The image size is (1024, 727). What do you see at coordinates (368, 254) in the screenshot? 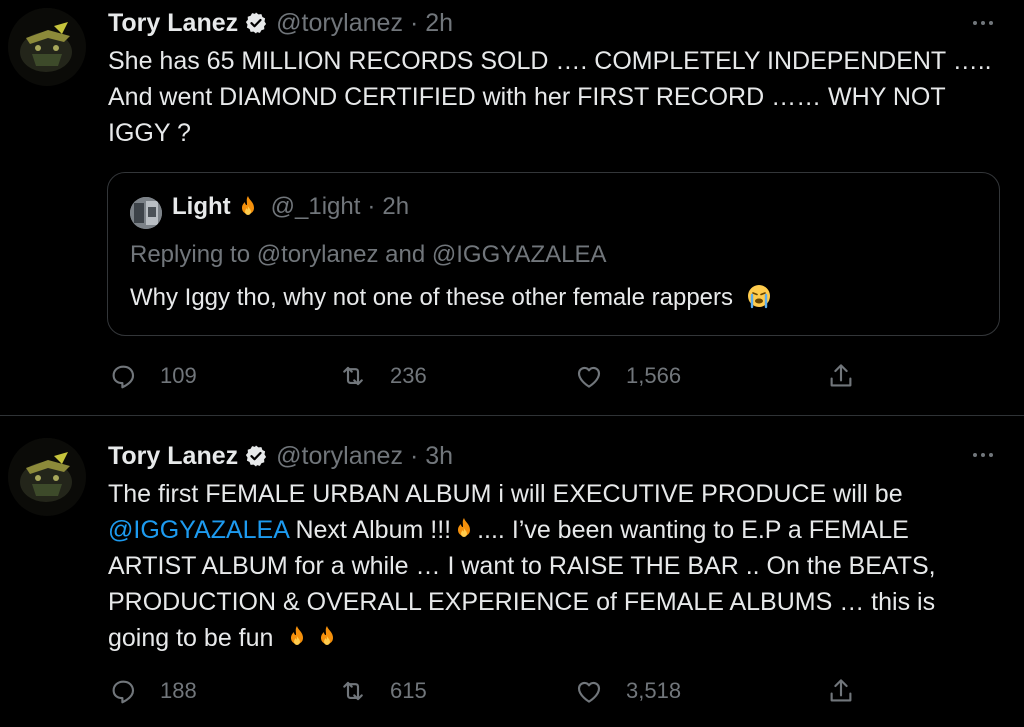
I see `quoted-replying-to: Replying to @torylanez and @IGGYAZALEA` at bounding box center [368, 254].